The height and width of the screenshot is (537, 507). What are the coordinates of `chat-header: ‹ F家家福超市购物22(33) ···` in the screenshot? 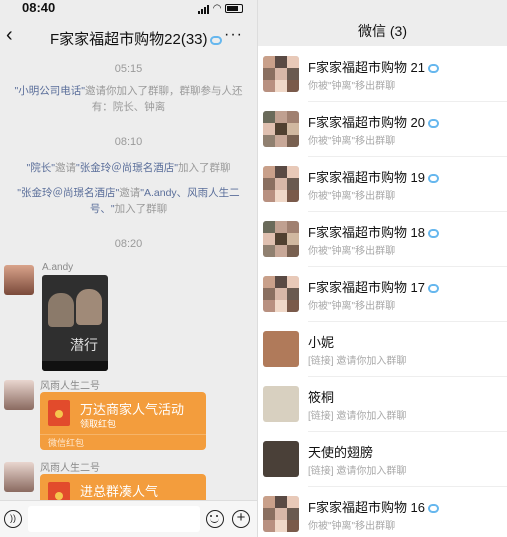 It's located at (128, 37).